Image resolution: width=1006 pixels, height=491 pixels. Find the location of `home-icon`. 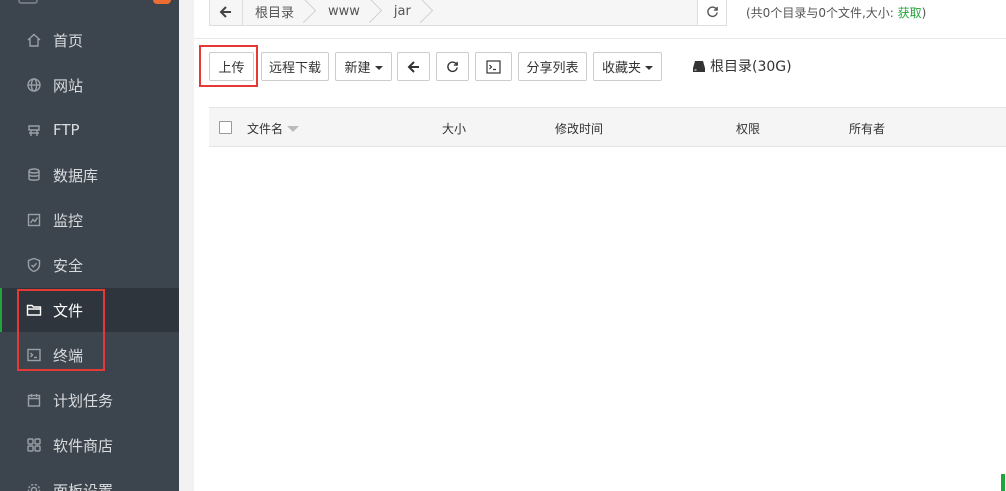

home-icon is located at coordinates (34, 40).